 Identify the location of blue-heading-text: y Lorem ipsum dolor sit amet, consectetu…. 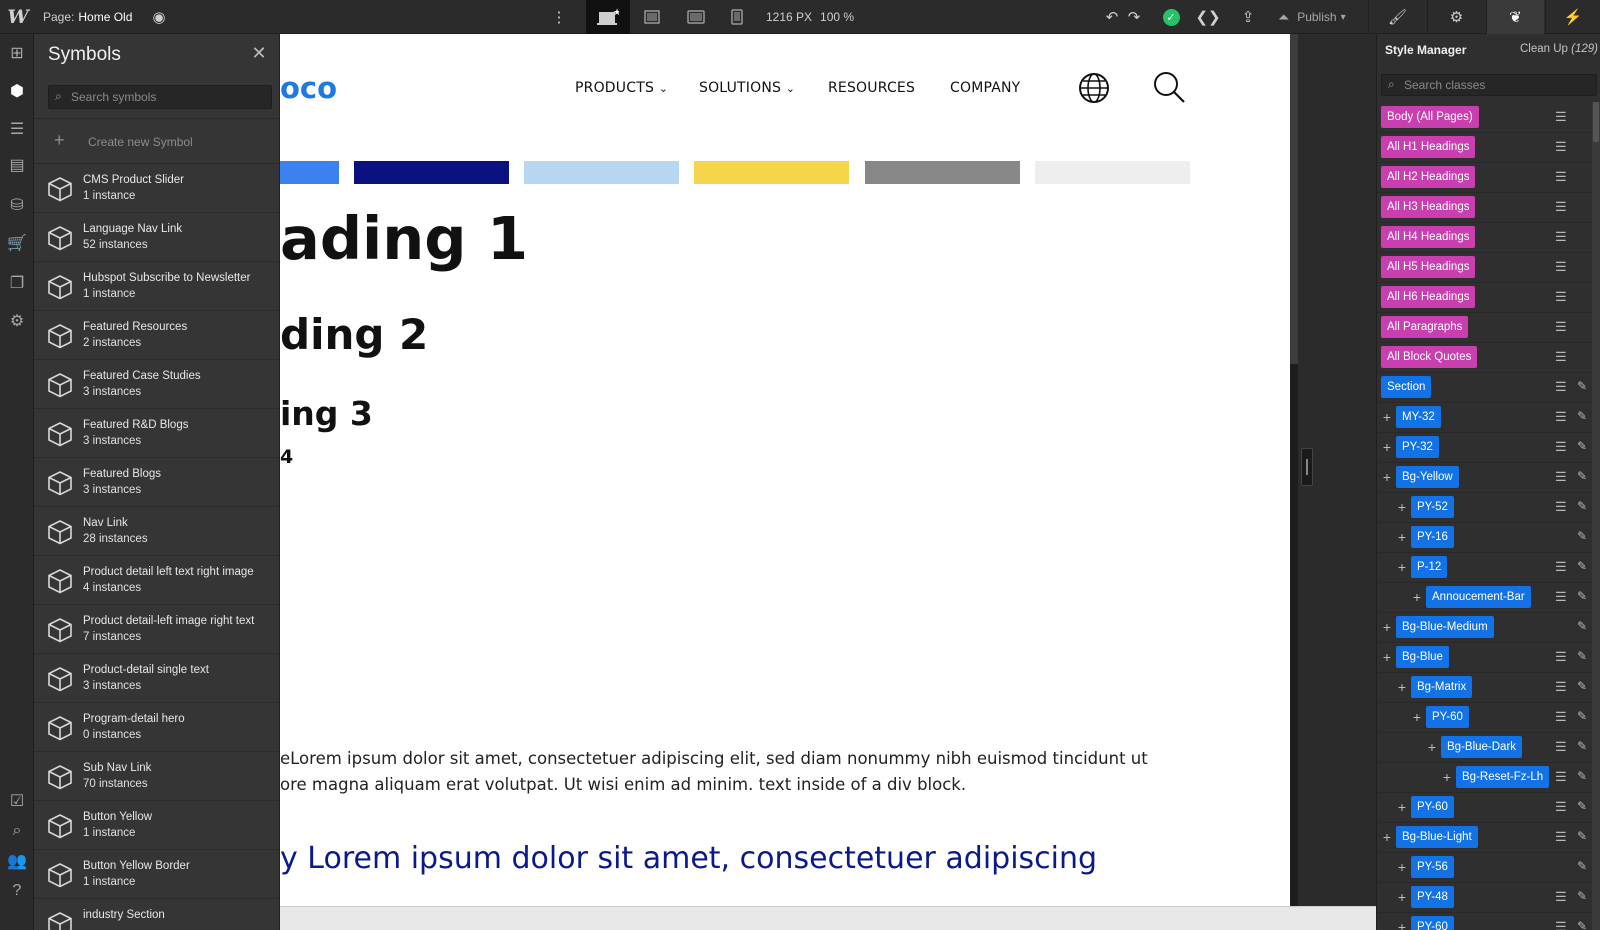
(688, 858).